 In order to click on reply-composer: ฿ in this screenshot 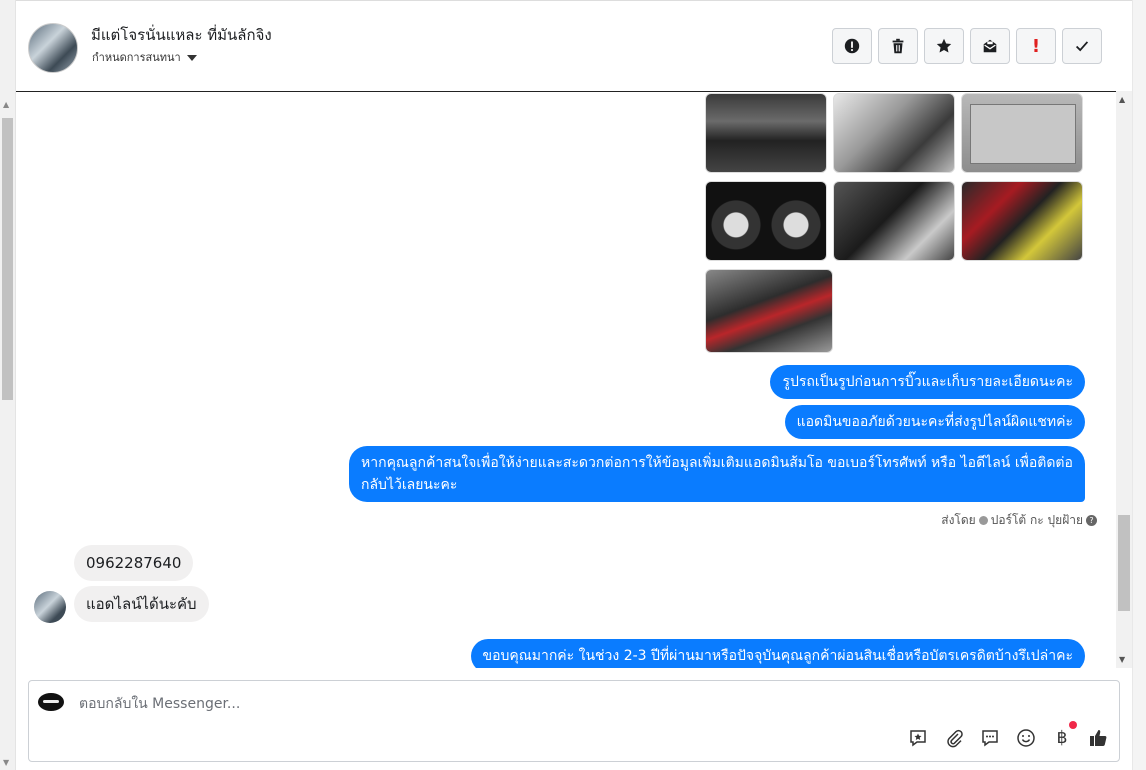, I will do `click(574, 721)`.